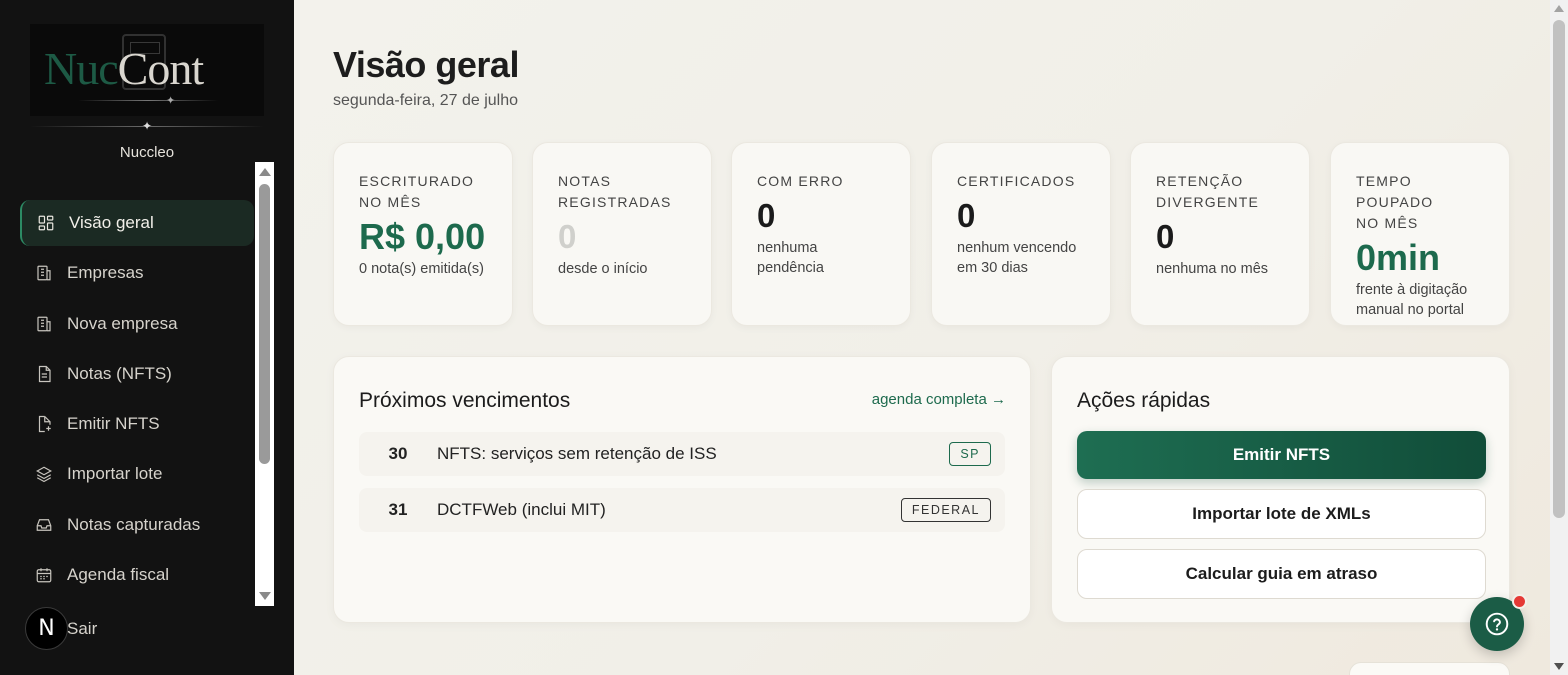  Describe the element at coordinates (426, 64) in the screenshot. I see `page-title: Visão geral` at that location.